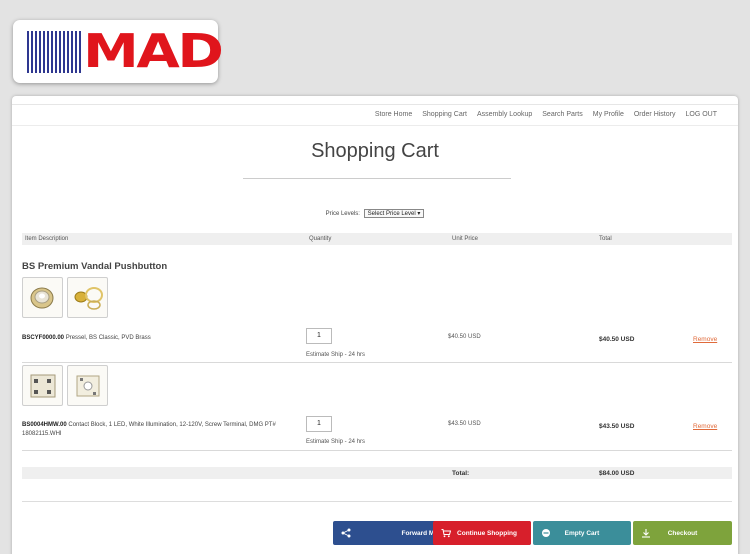 This screenshot has width=750, height=554. Describe the element at coordinates (320, 239) in the screenshot. I see `header-quantity: Quantity` at that location.